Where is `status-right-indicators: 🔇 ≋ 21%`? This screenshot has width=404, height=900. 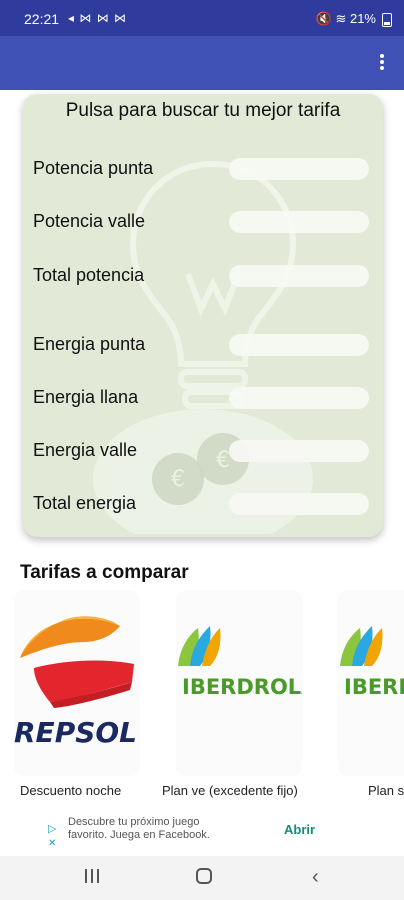 status-right-indicators: 🔇 ≋ 21% is located at coordinates (345, 18).